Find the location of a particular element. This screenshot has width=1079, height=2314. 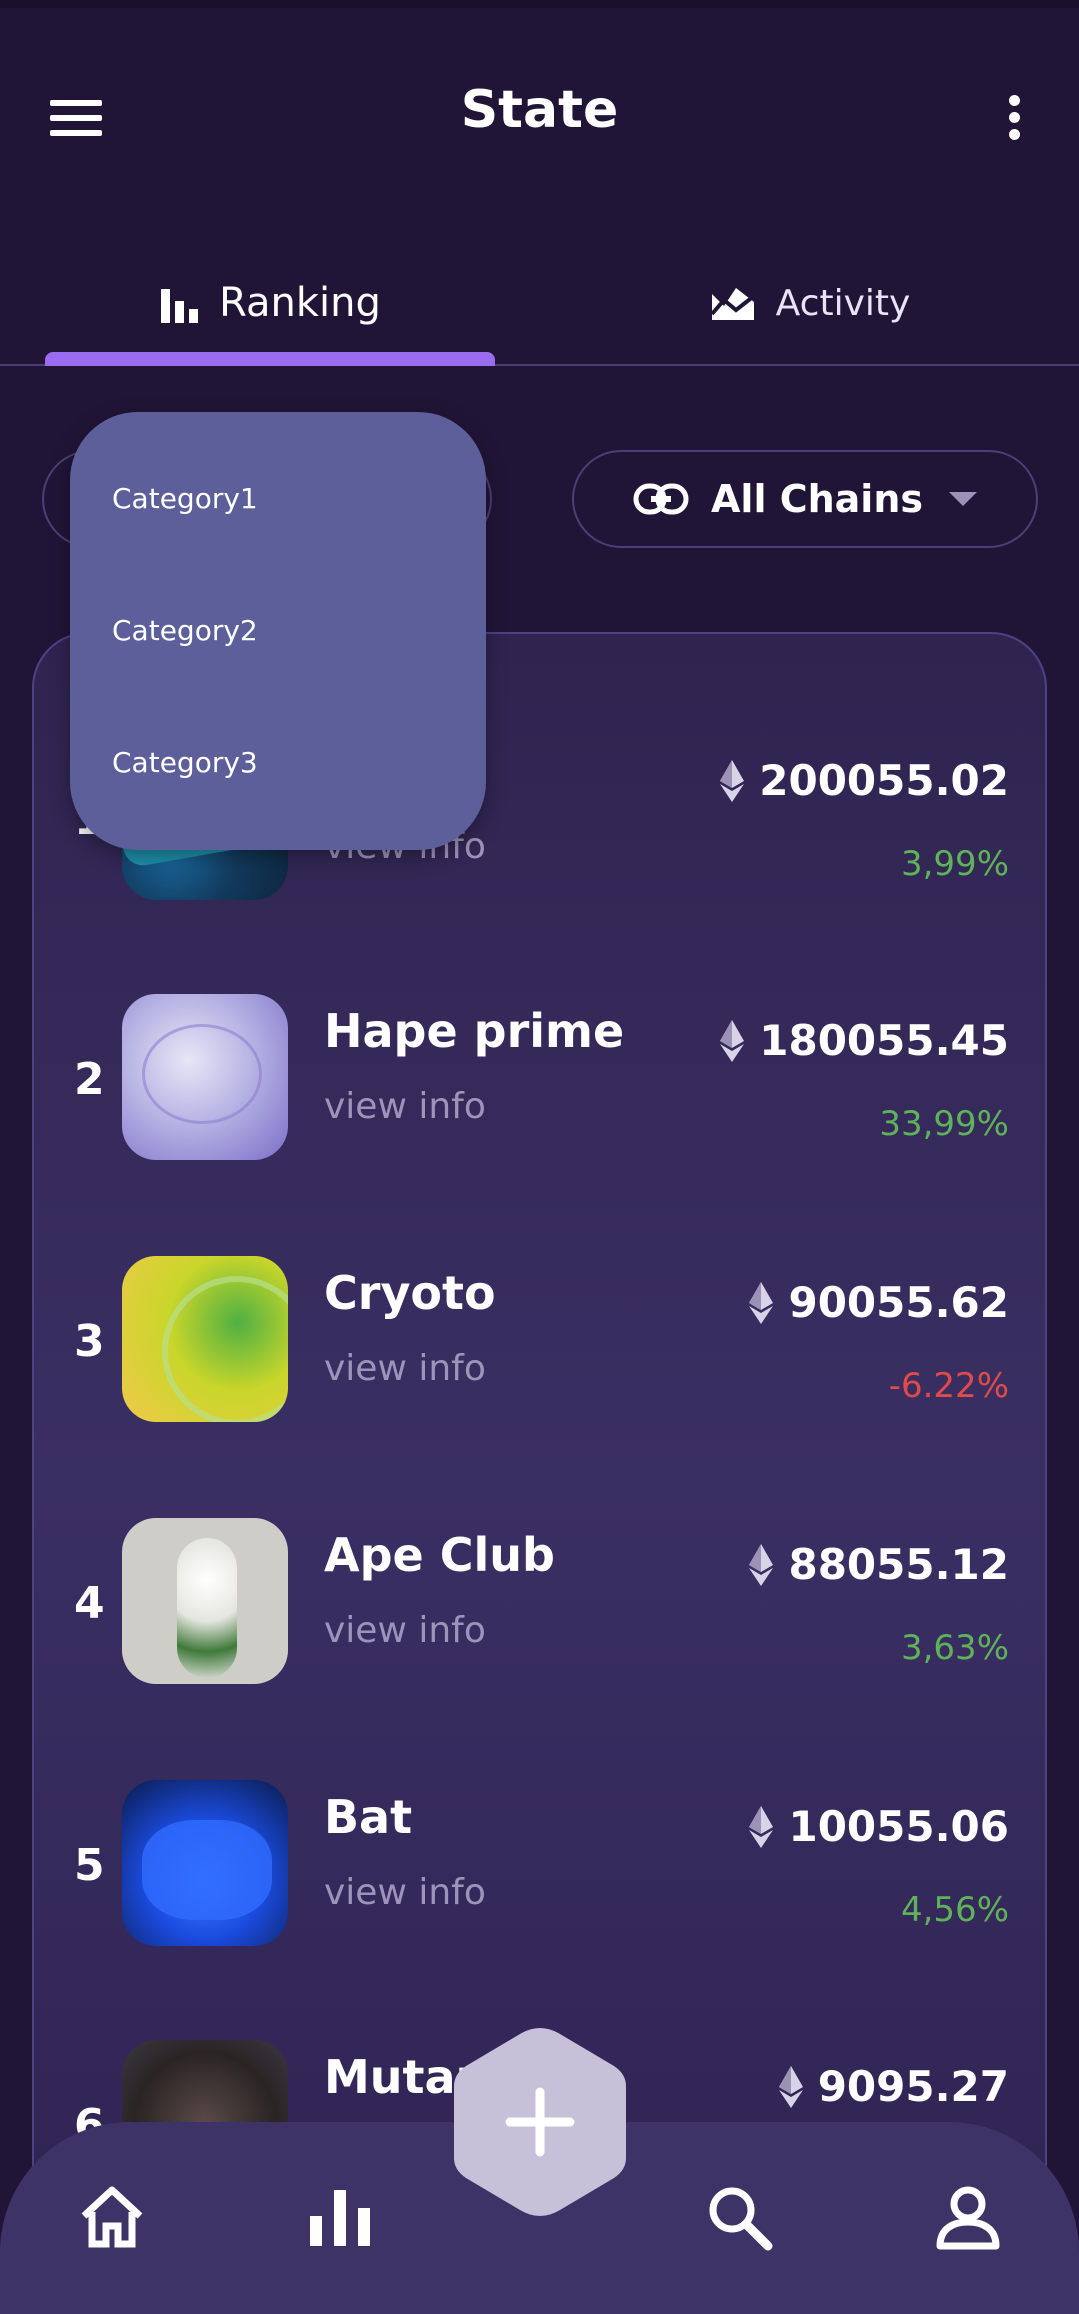

profile-icon is located at coordinates (968, 2218).